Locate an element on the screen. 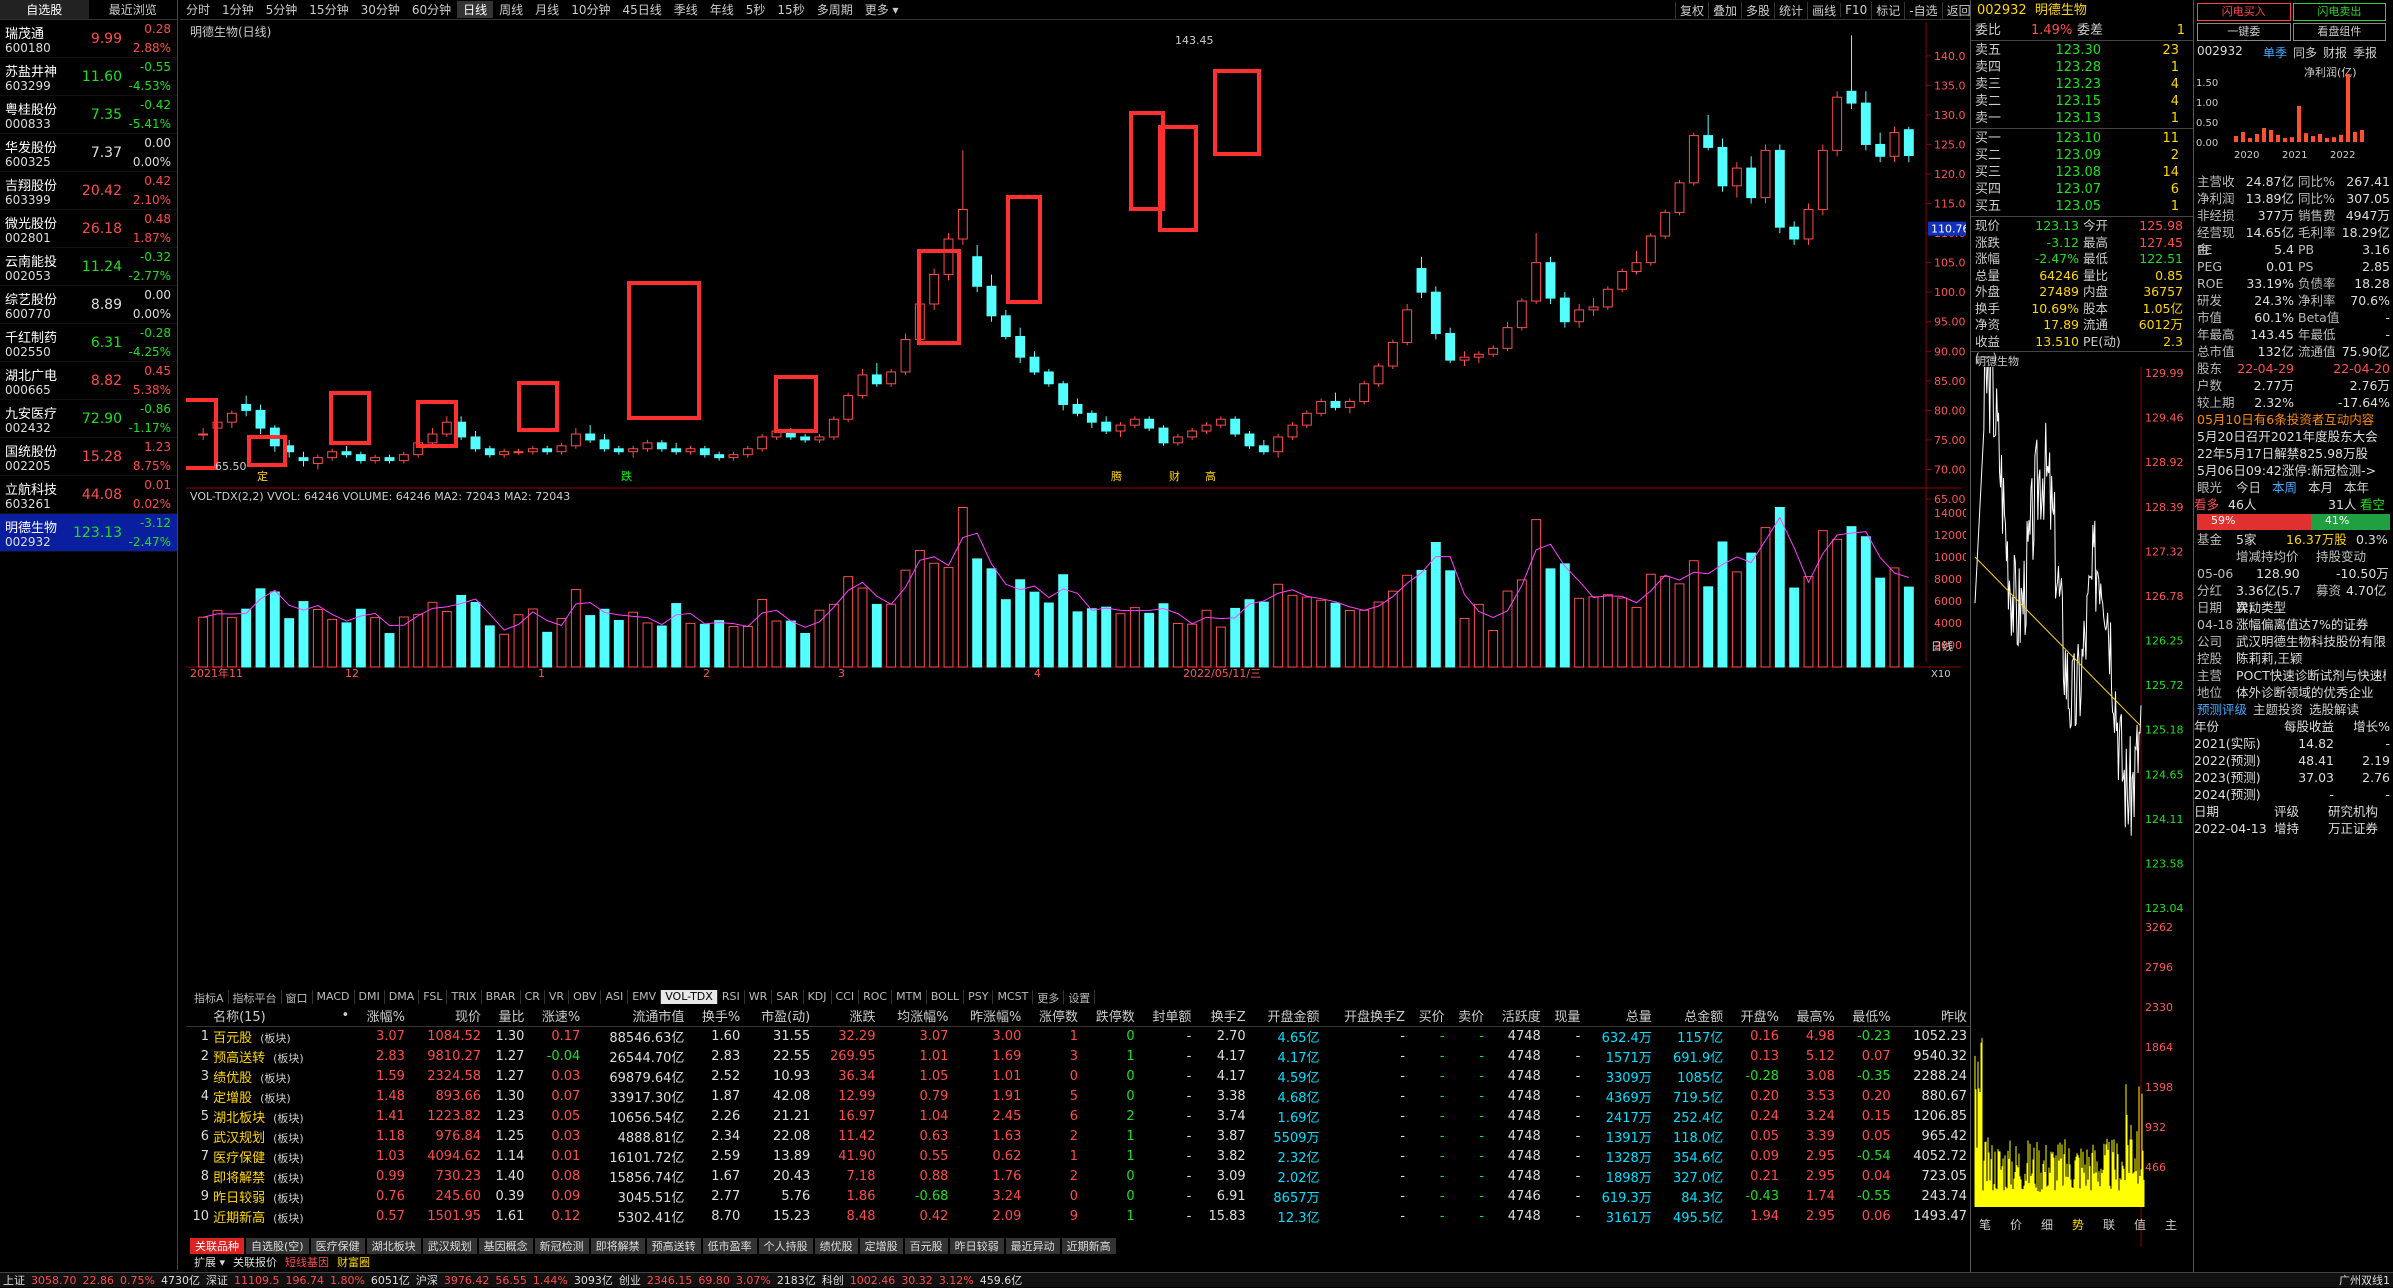  column-header: 现量 is located at coordinates (1564, 1016).